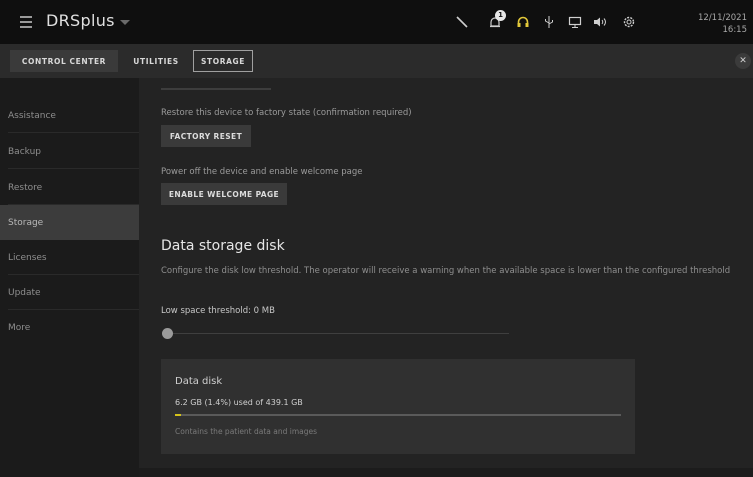 The height and width of the screenshot is (477, 753). I want to click on app-title: DRSplus, so click(80, 20).